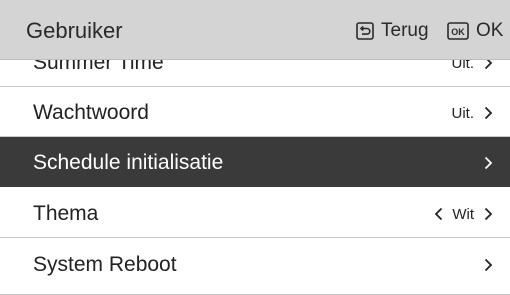 Image resolution: width=510 pixels, height=295 pixels. Describe the element at coordinates (463, 113) in the screenshot. I see `list-item-value: Uit.` at that location.